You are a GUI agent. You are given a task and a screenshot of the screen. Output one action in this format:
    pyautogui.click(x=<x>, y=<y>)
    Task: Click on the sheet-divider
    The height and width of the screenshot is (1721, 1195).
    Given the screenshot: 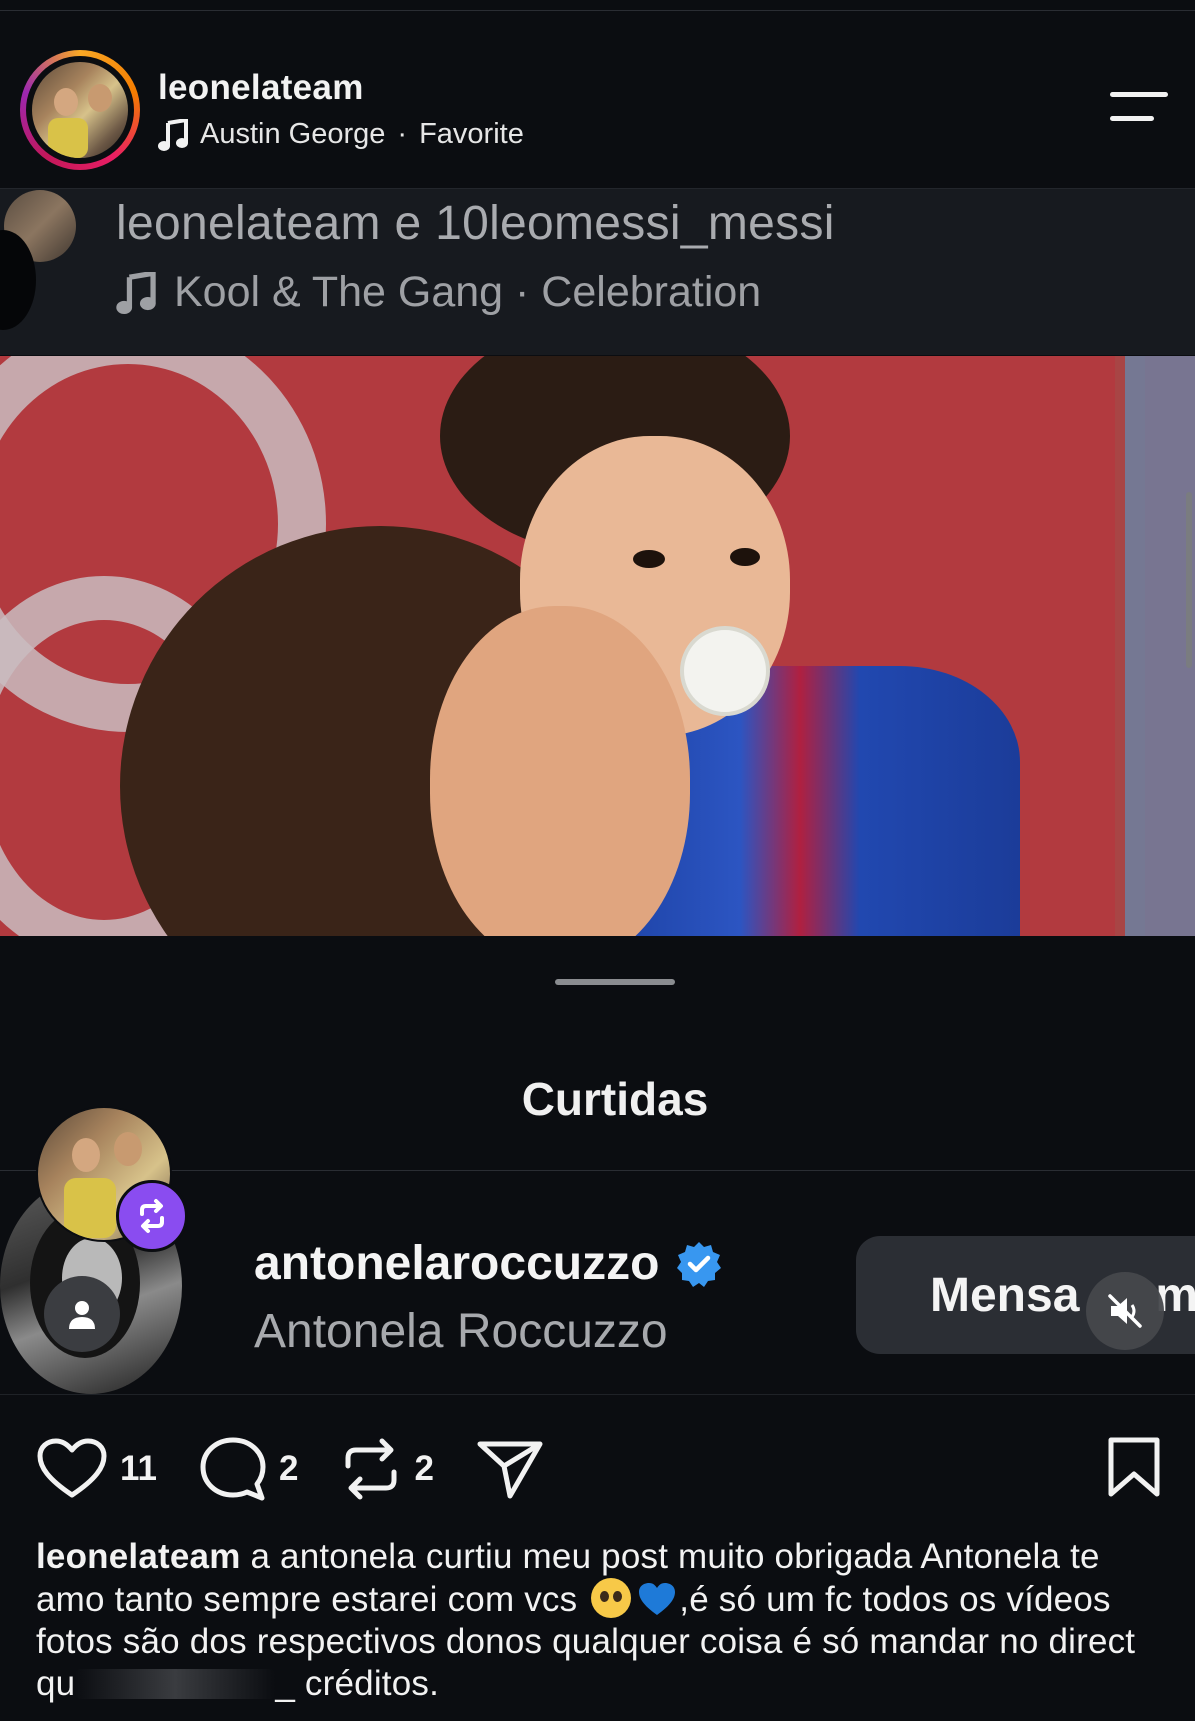 What is the action you would take?
    pyautogui.click(x=597, y=1170)
    